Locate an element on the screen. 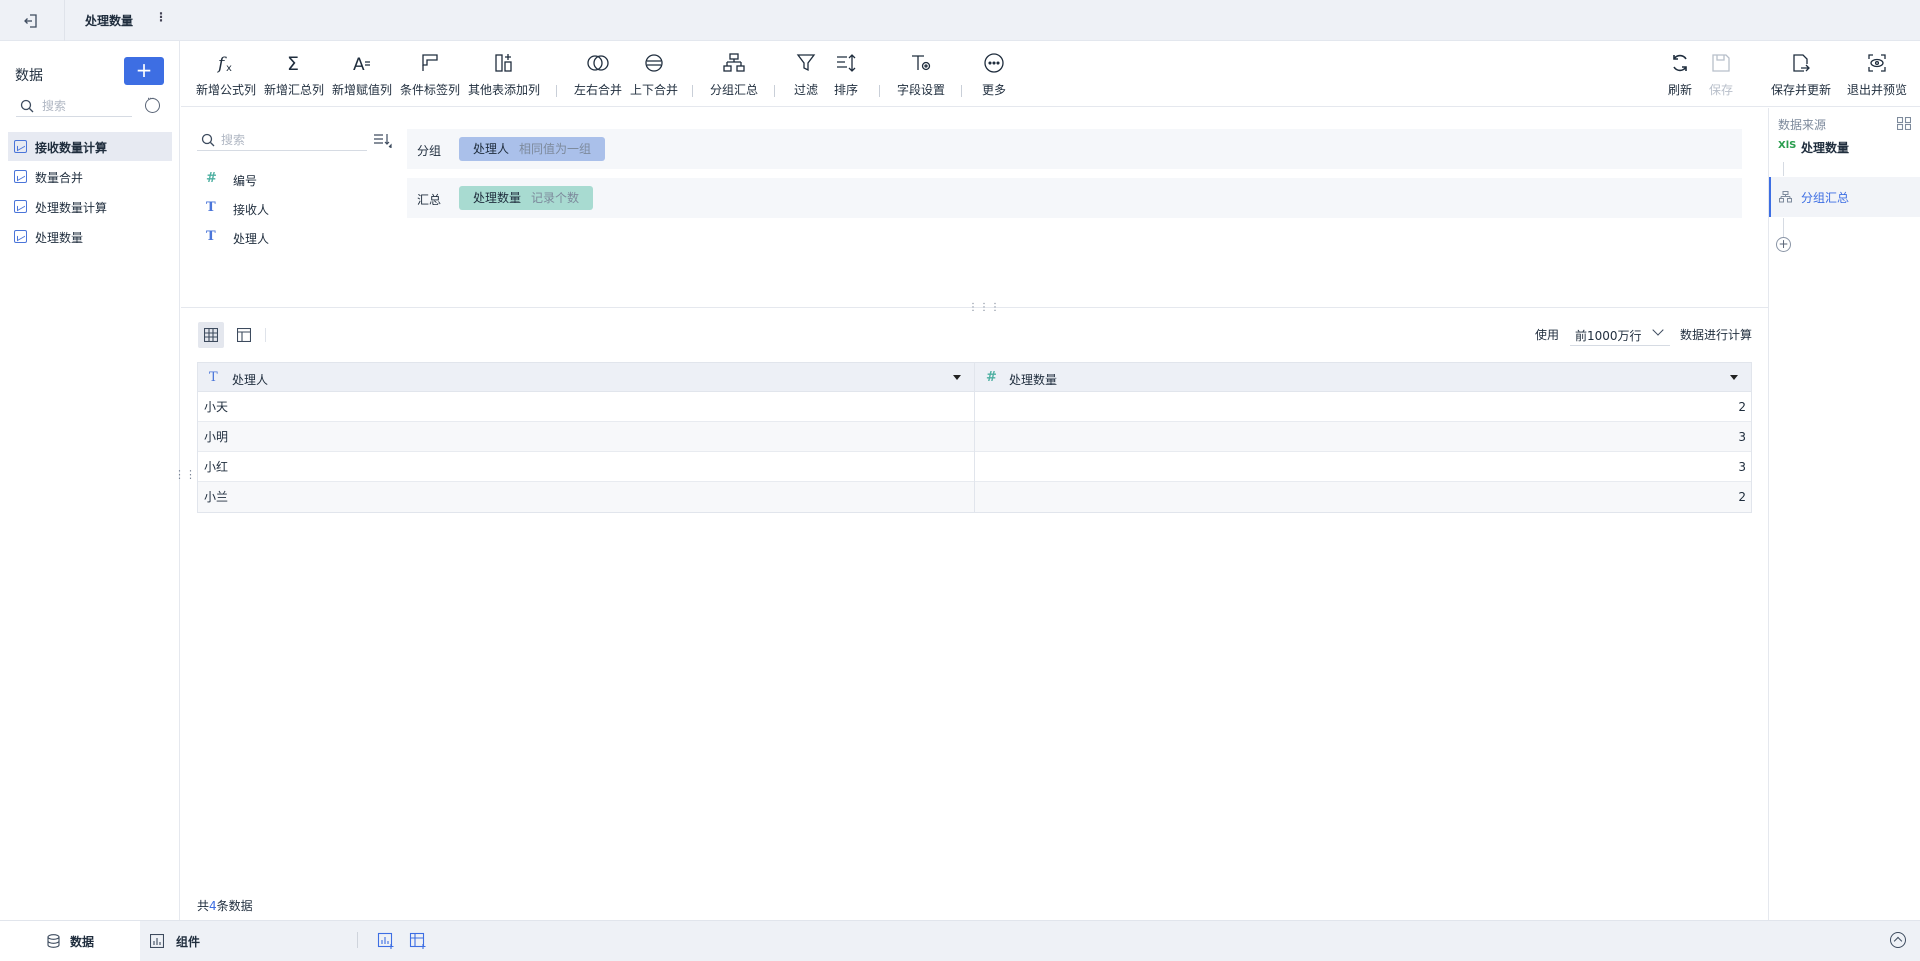 The image size is (1920, 961). grid-view-button is located at coordinates (211, 335).